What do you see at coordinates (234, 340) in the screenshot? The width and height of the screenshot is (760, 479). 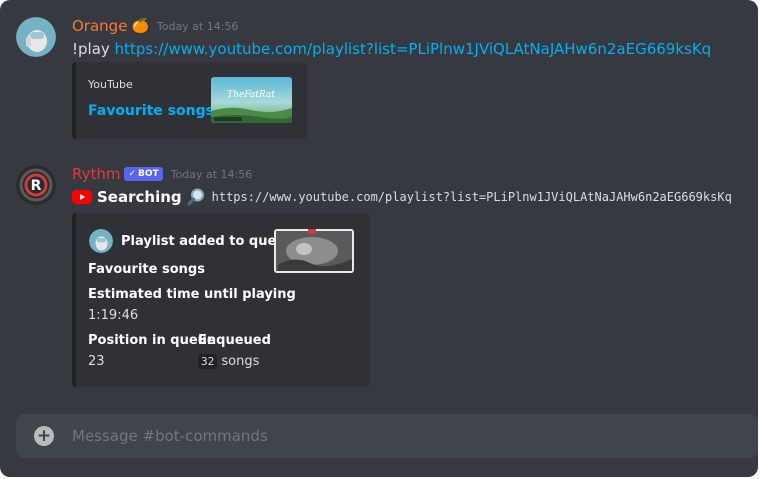 I see `field-enqueued-name: Enqueued` at bounding box center [234, 340].